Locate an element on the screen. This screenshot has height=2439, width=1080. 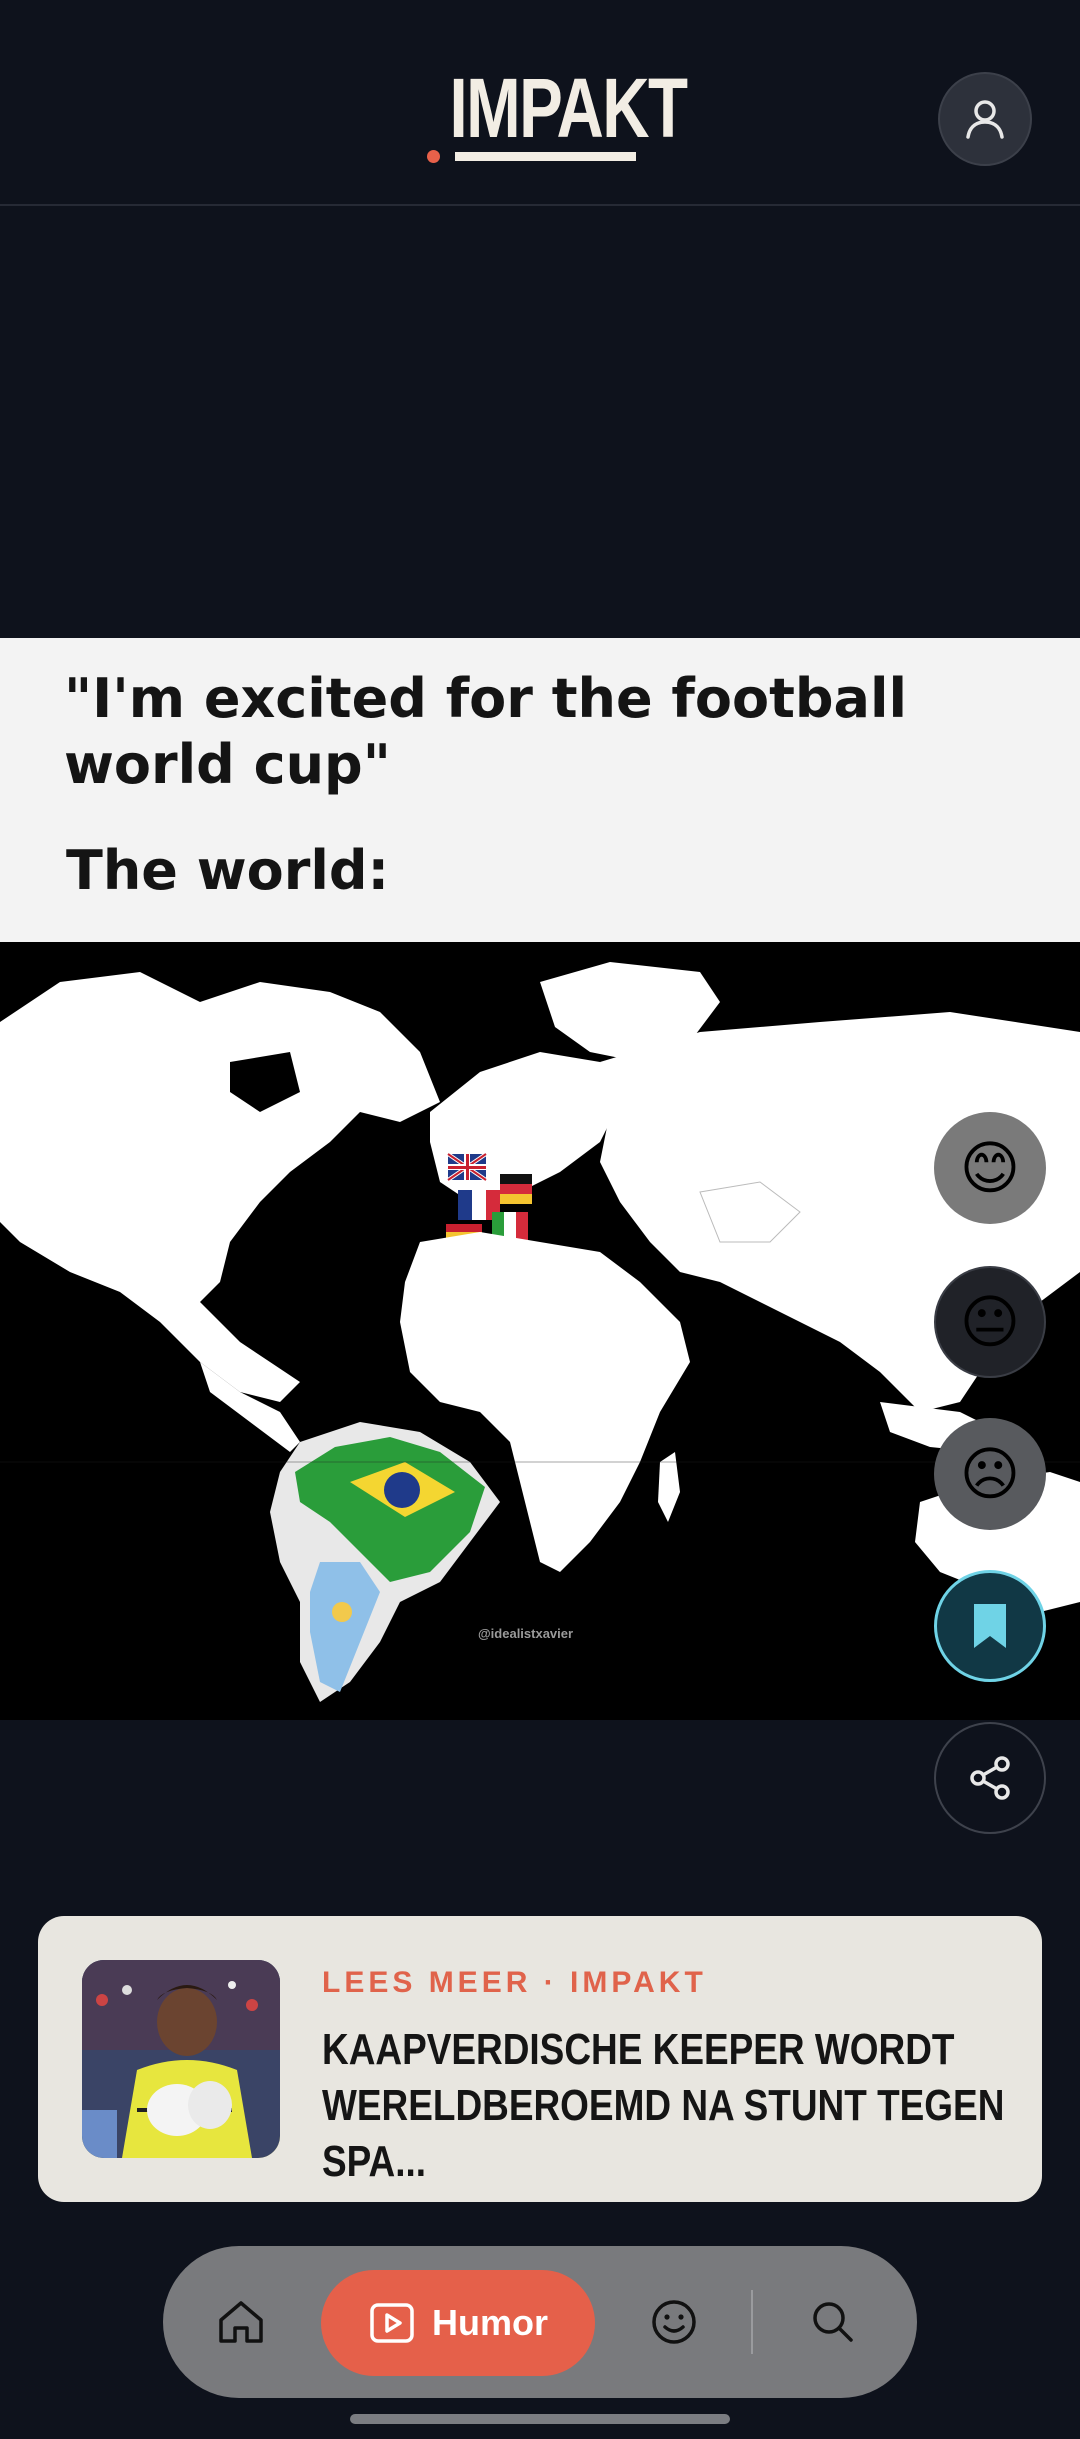
meme-caption-world: The world: is located at coordinates (228, 870).